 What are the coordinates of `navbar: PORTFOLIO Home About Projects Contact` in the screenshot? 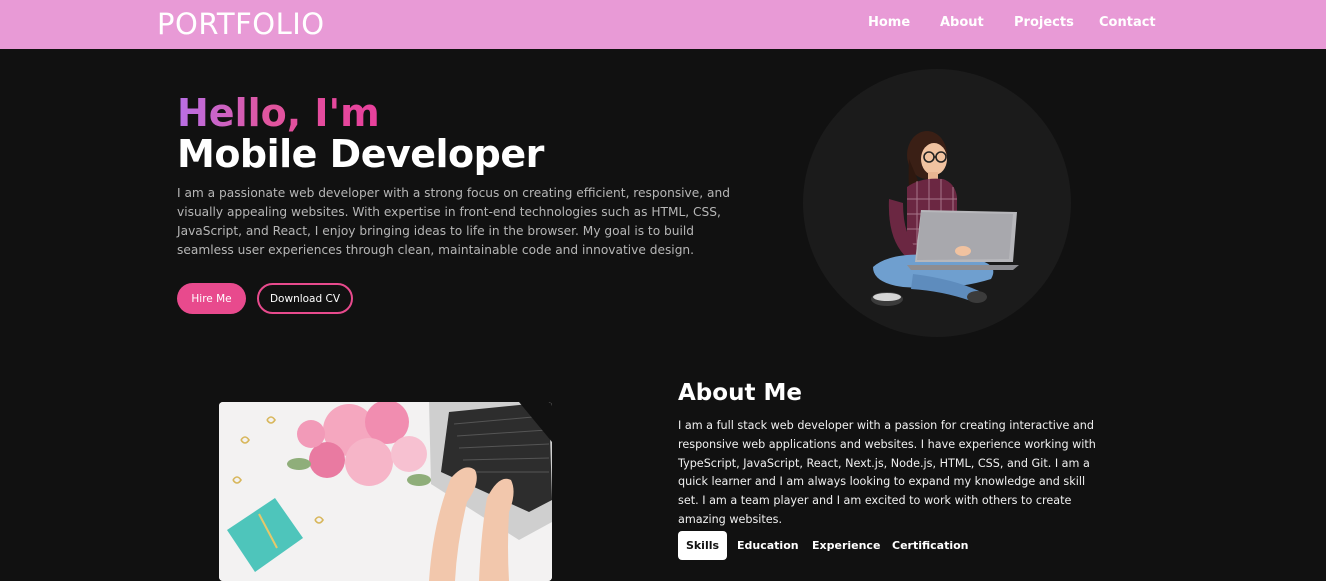 It's located at (663, 24).